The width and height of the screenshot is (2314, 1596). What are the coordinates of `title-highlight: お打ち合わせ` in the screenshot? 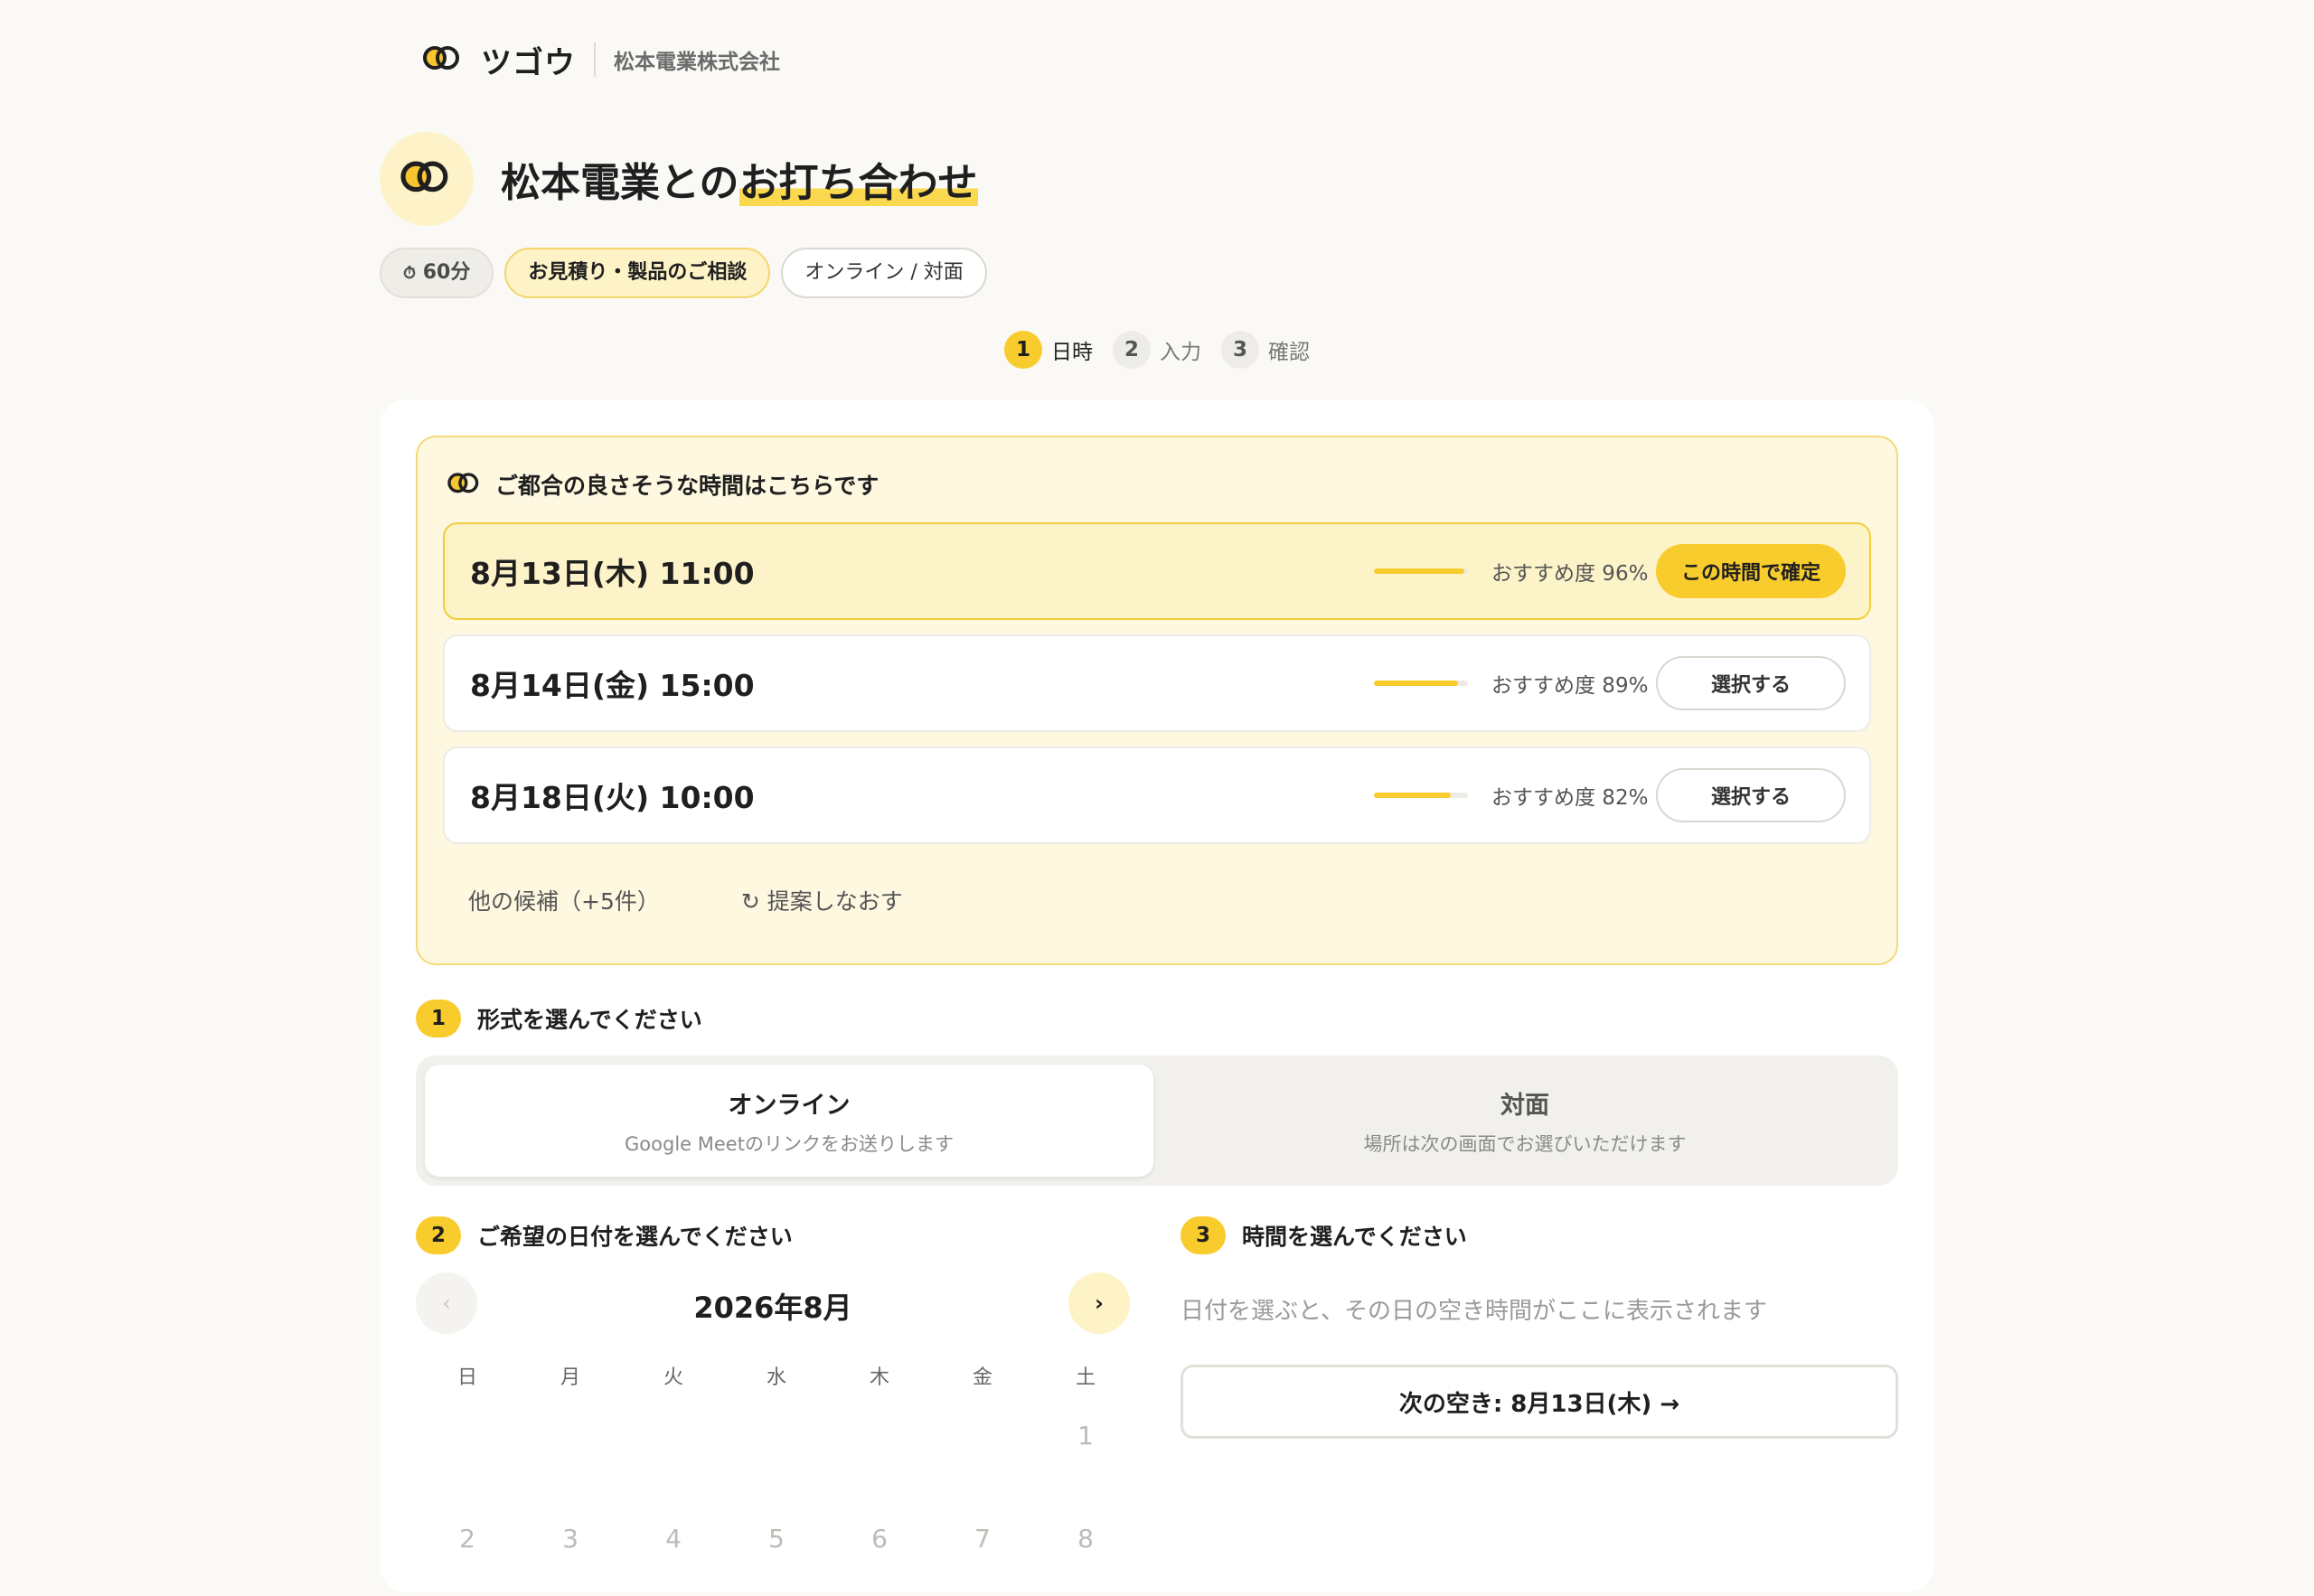 It's located at (858, 183).